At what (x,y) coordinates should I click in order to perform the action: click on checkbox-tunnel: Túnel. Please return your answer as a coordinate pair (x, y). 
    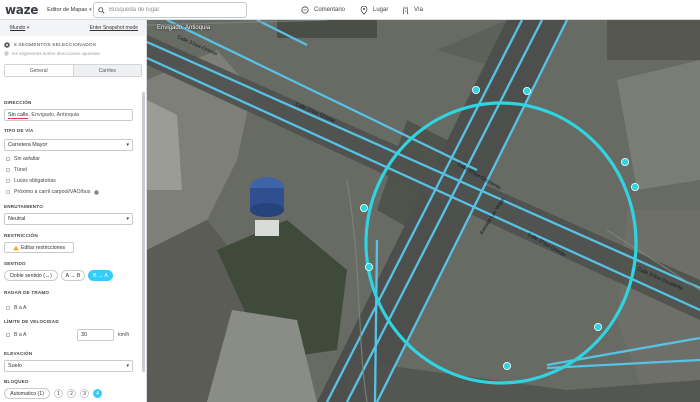
    Looking at the image, I should click on (16, 170).